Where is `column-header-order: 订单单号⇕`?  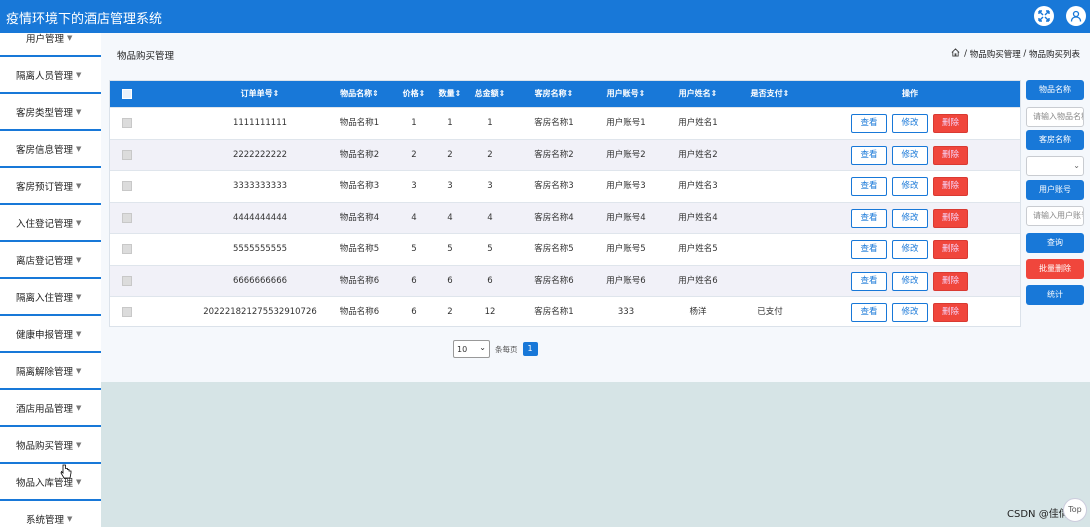
column-header-order: 订单单号⇕ is located at coordinates (260, 94).